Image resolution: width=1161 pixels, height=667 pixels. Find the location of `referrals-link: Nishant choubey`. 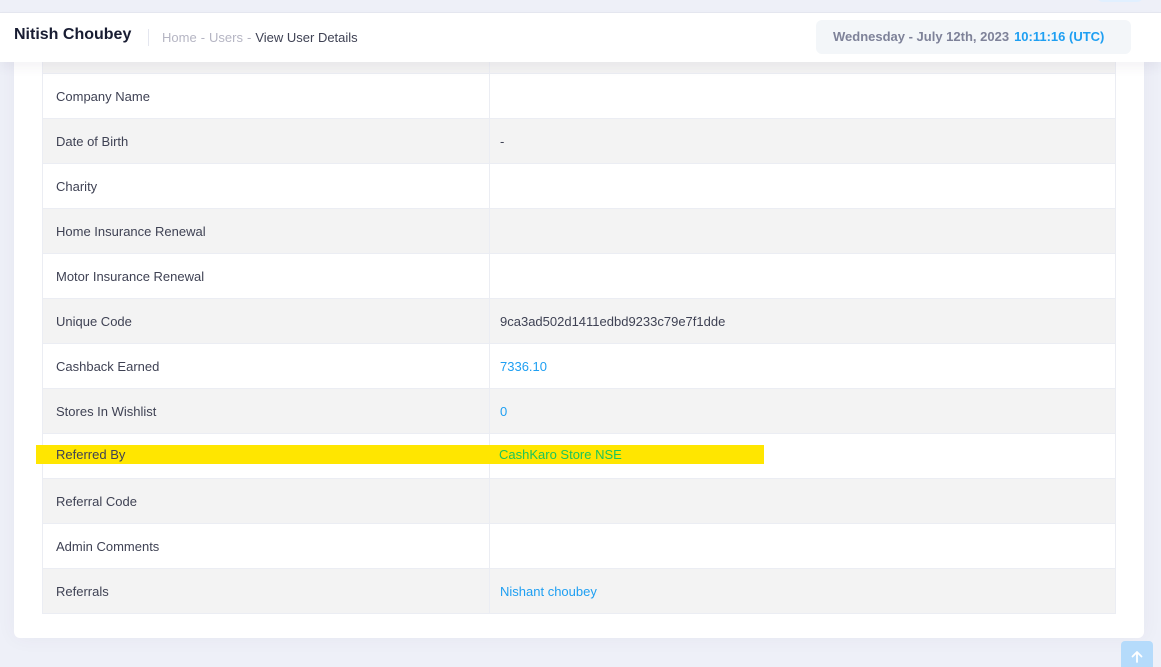

referrals-link: Nishant choubey is located at coordinates (548, 591).